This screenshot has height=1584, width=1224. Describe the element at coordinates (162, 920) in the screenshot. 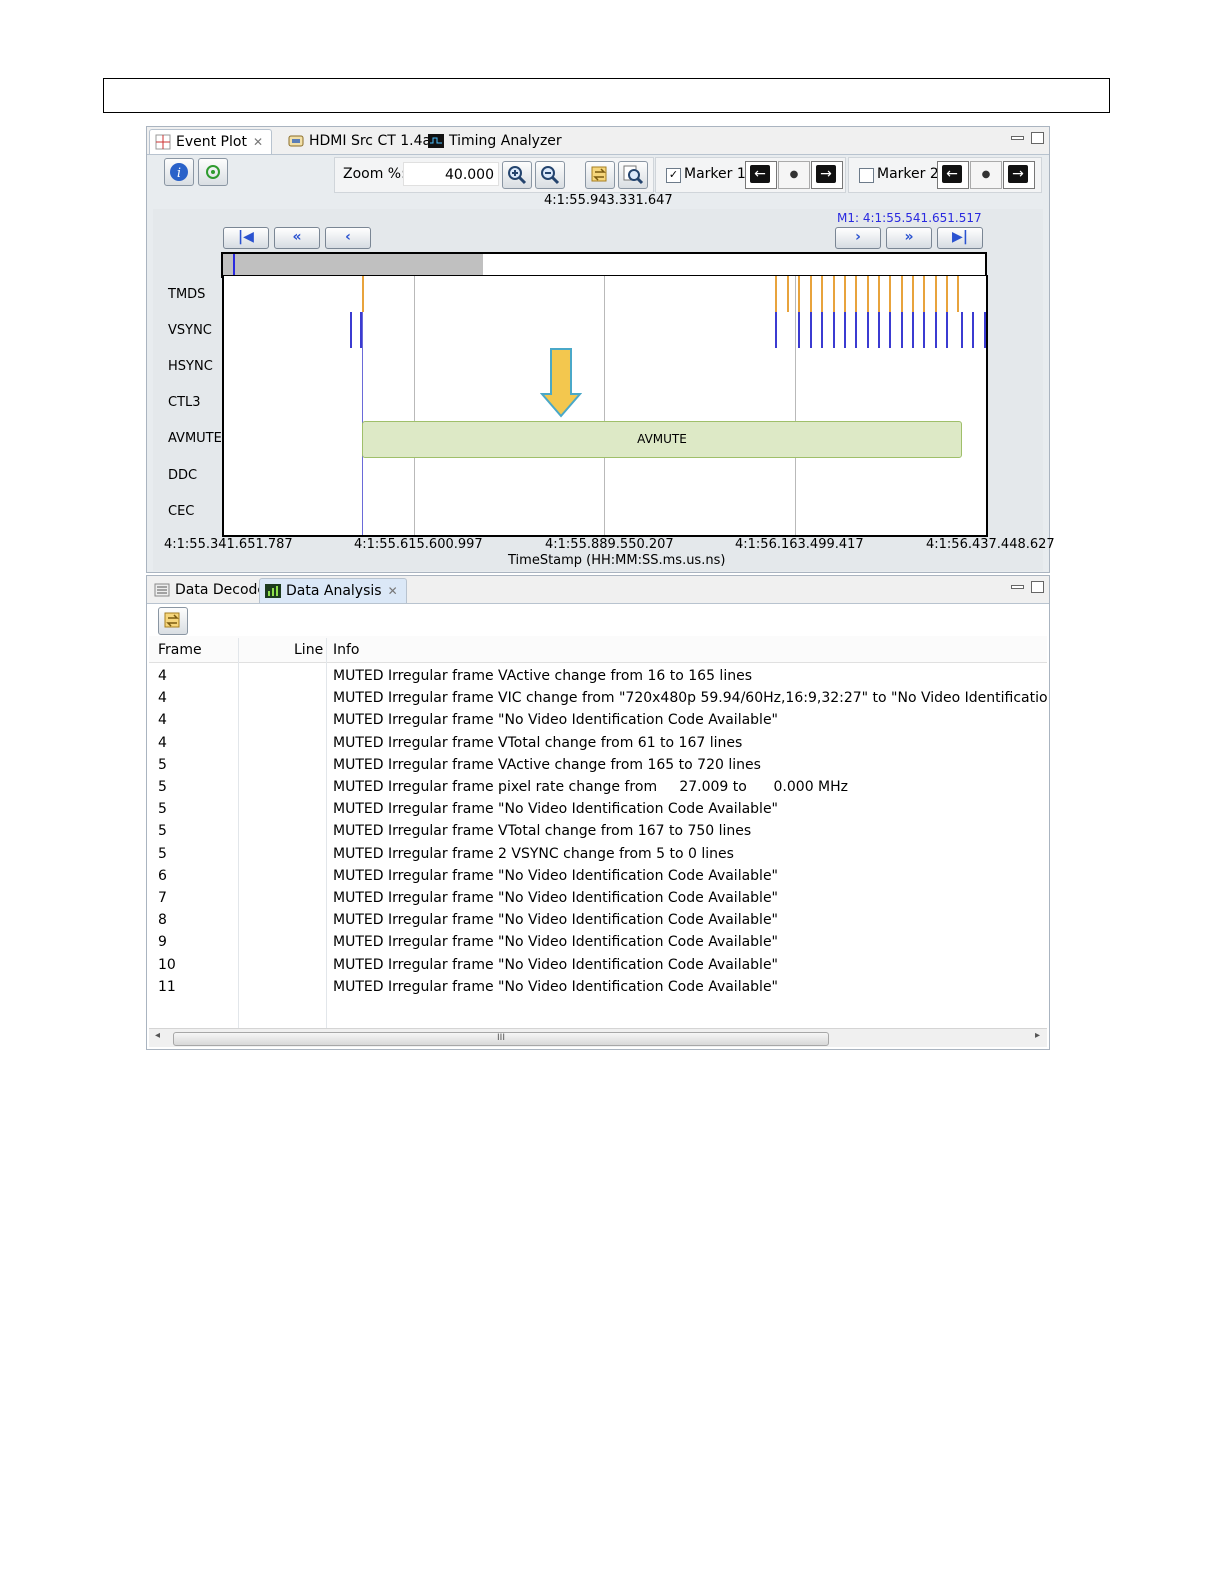

I see `frame-cell: 8` at that location.